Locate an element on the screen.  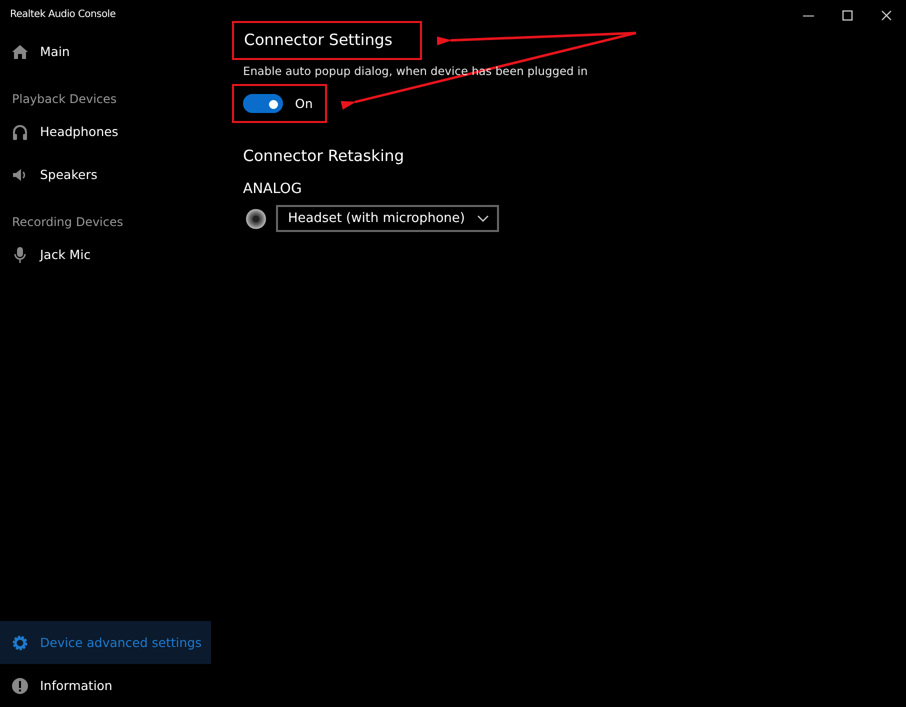
jack-icon is located at coordinates (256, 219).